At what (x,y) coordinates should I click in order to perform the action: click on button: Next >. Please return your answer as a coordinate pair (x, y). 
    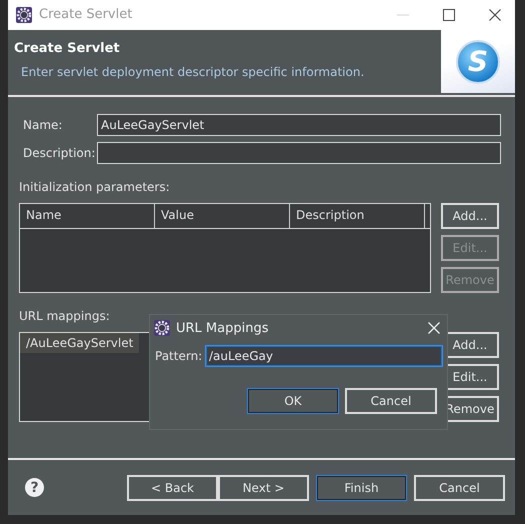
    Looking at the image, I should click on (263, 487).